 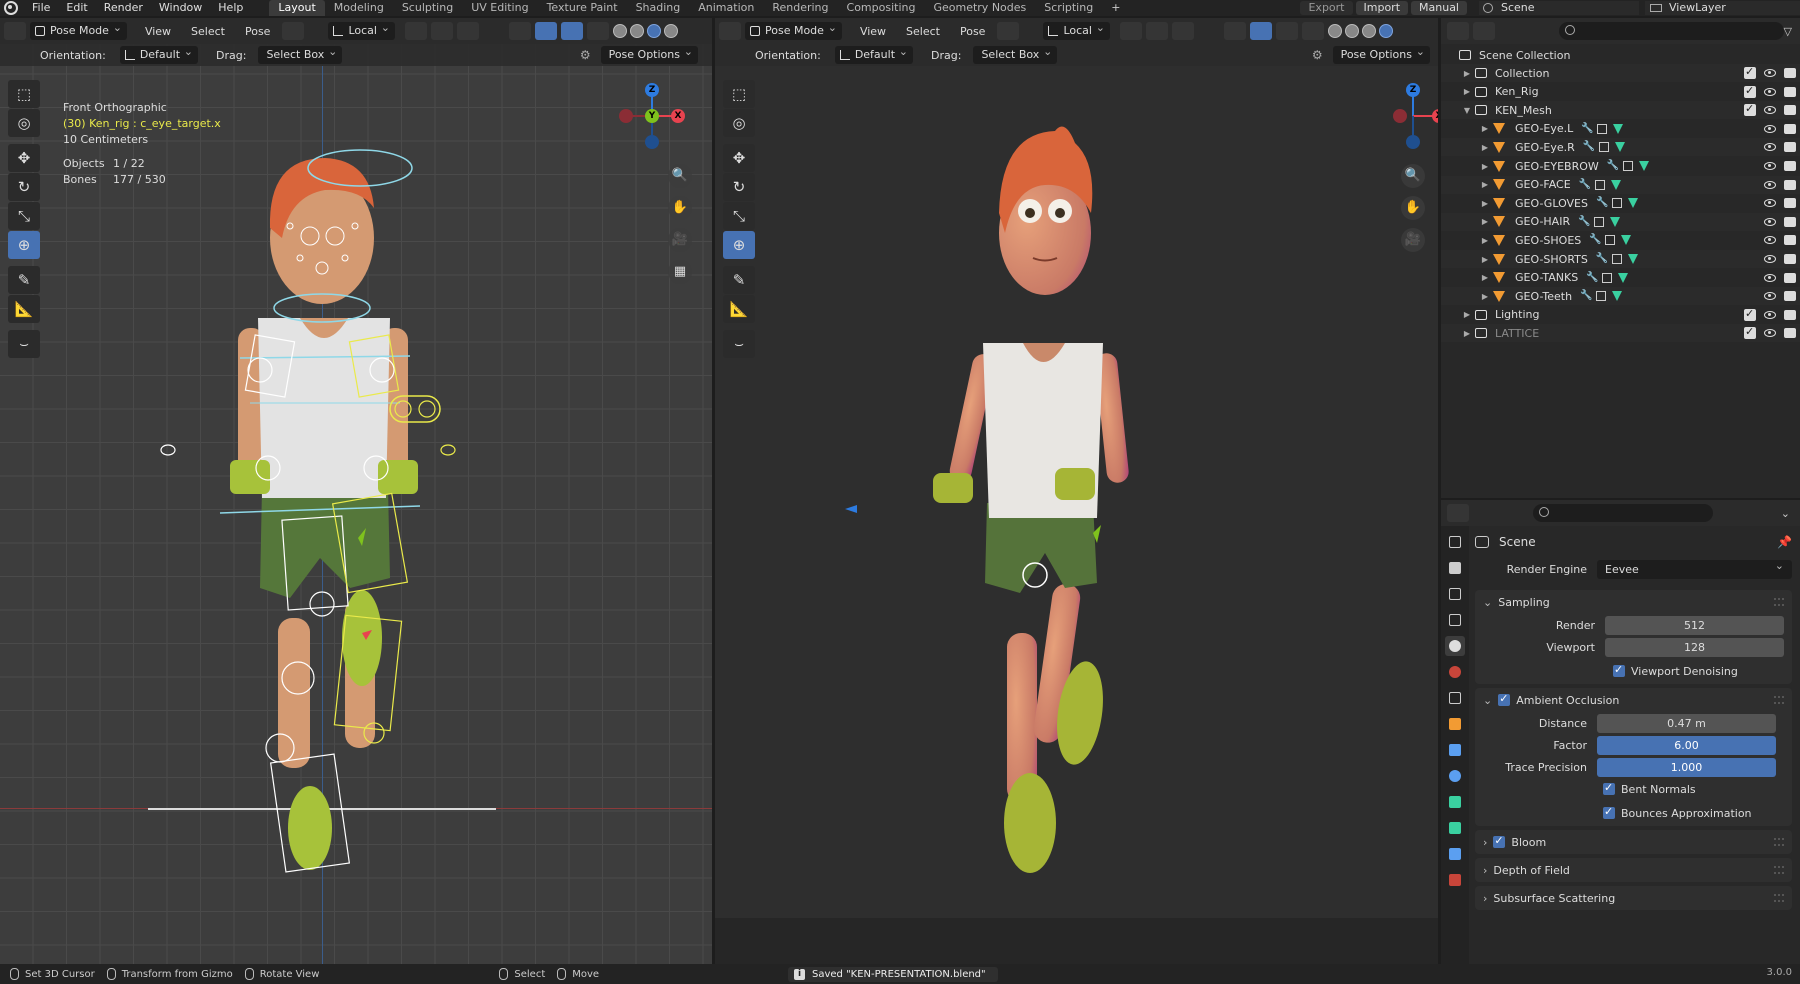 What do you see at coordinates (739, 344) in the screenshot?
I see `bone-envelope-tool-2: ⌣` at bounding box center [739, 344].